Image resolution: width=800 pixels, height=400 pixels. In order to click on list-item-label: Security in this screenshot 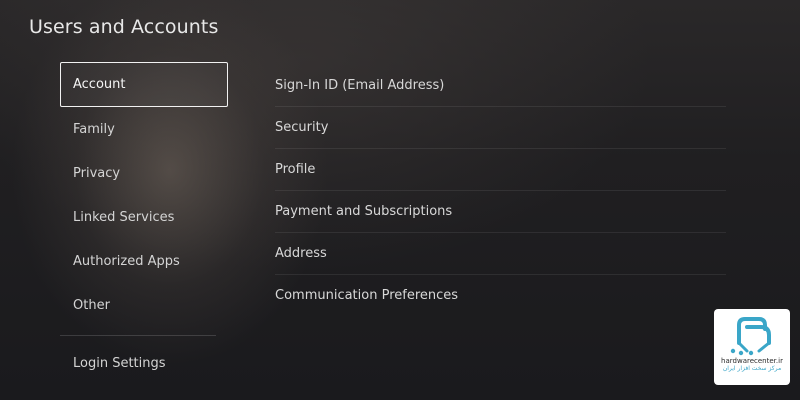, I will do `click(302, 127)`.